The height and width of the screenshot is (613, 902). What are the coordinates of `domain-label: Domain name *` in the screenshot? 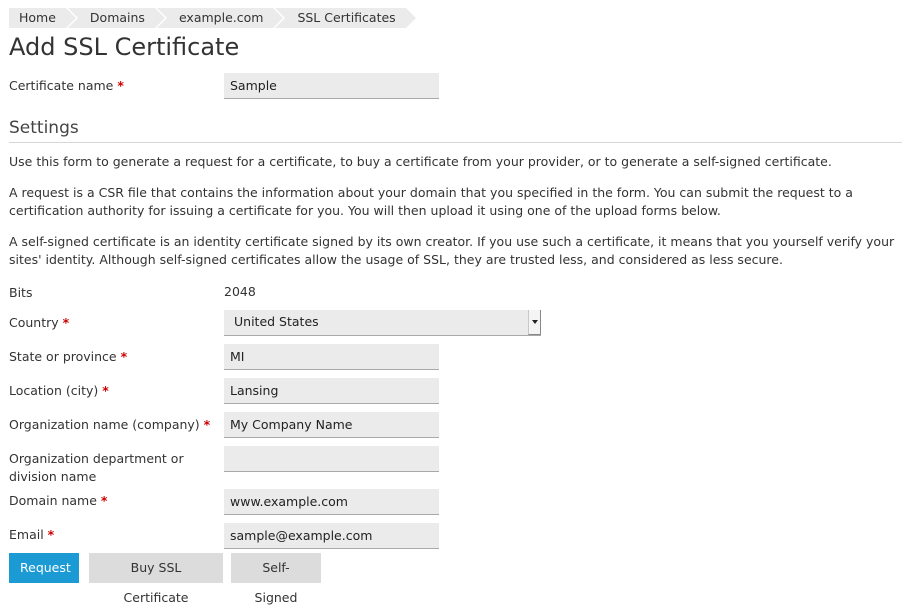 It's located at (58, 500).